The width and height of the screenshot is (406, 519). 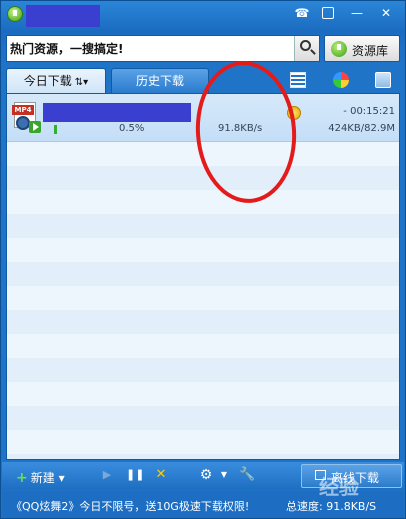 What do you see at coordinates (328, 13) in the screenshot?
I see `menu-icon` at bounding box center [328, 13].